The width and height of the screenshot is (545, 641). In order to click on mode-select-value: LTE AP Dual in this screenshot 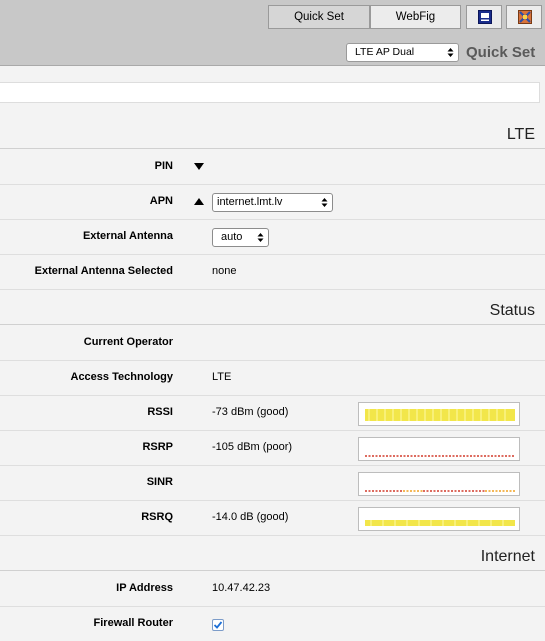, I will do `click(385, 52)`.